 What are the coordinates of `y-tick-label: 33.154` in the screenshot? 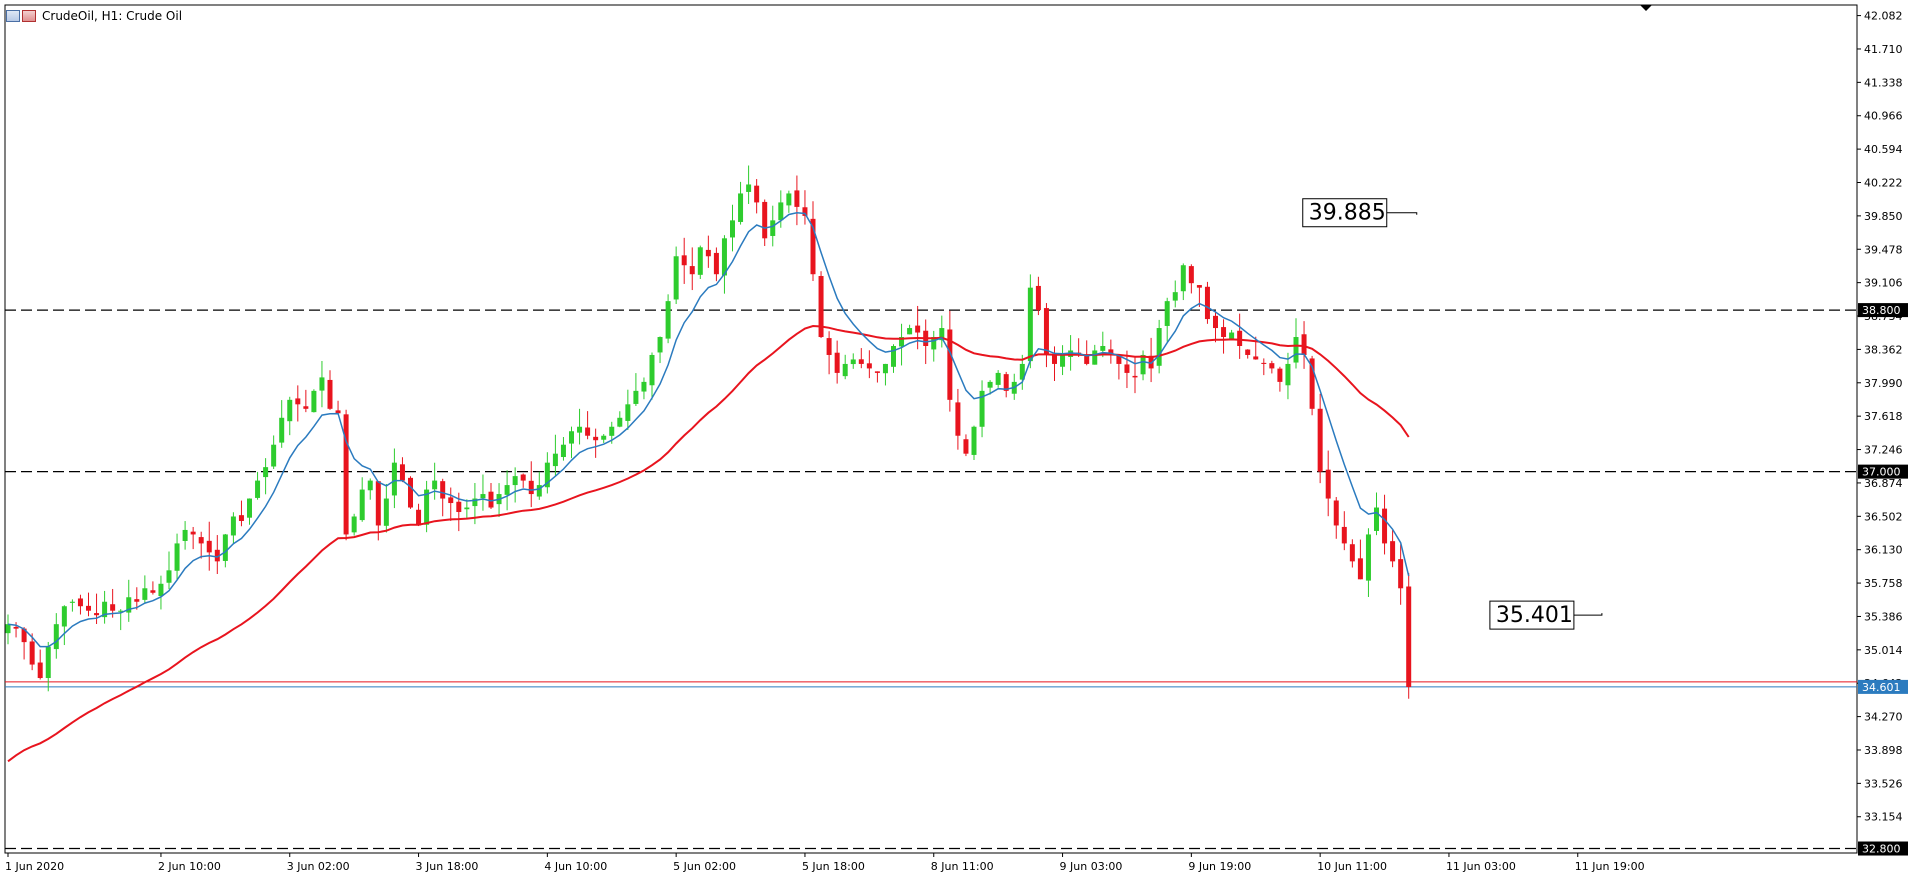 It's located at (1883, 817).